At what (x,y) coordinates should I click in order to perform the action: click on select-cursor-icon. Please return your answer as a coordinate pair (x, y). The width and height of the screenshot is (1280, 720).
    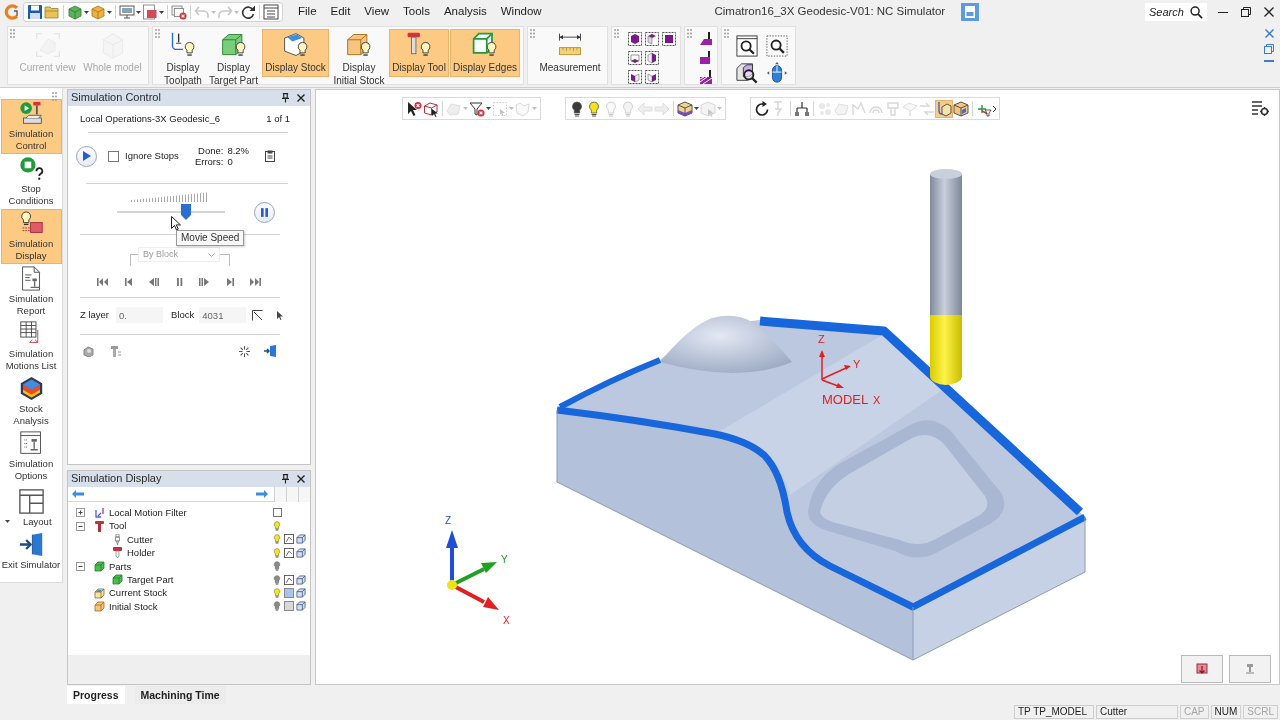
    Looking at the image, I should click on (414, 108).